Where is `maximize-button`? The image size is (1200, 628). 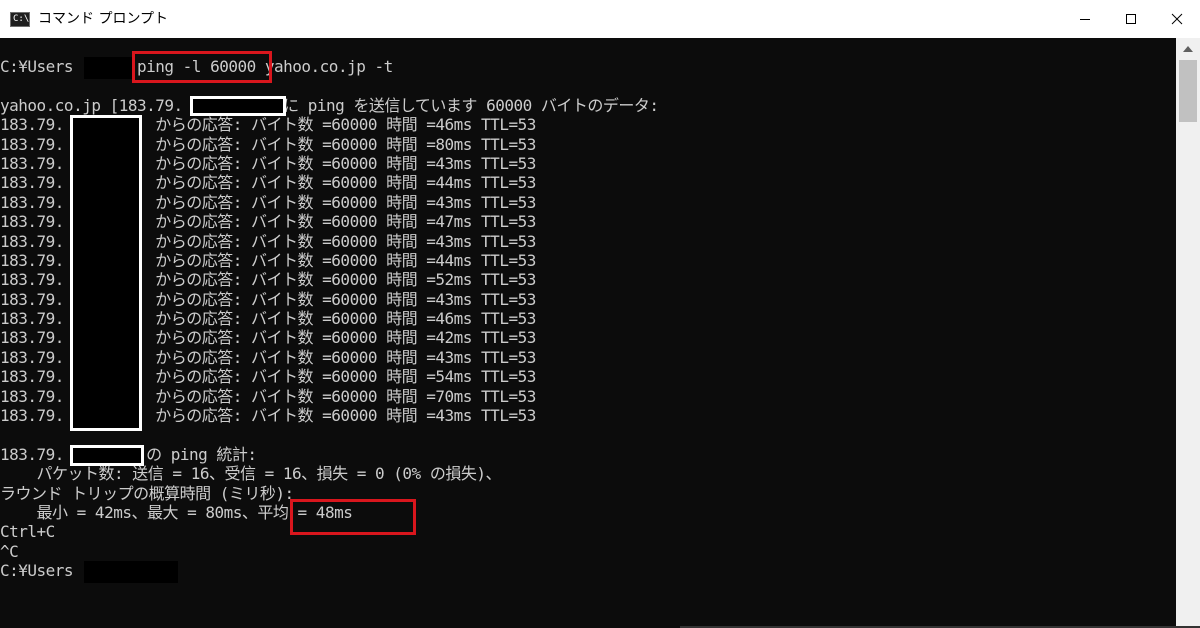
maximize-button is located at coordinates (1131, 19).